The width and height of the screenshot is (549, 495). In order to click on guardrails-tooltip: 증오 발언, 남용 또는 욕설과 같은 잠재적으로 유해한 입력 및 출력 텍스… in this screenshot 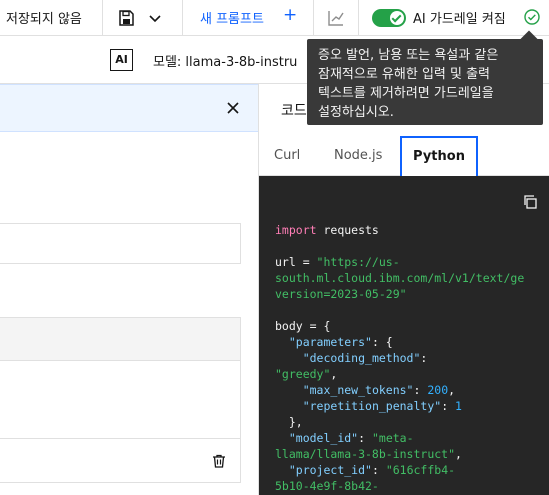, I will do `click(425, 82)`.